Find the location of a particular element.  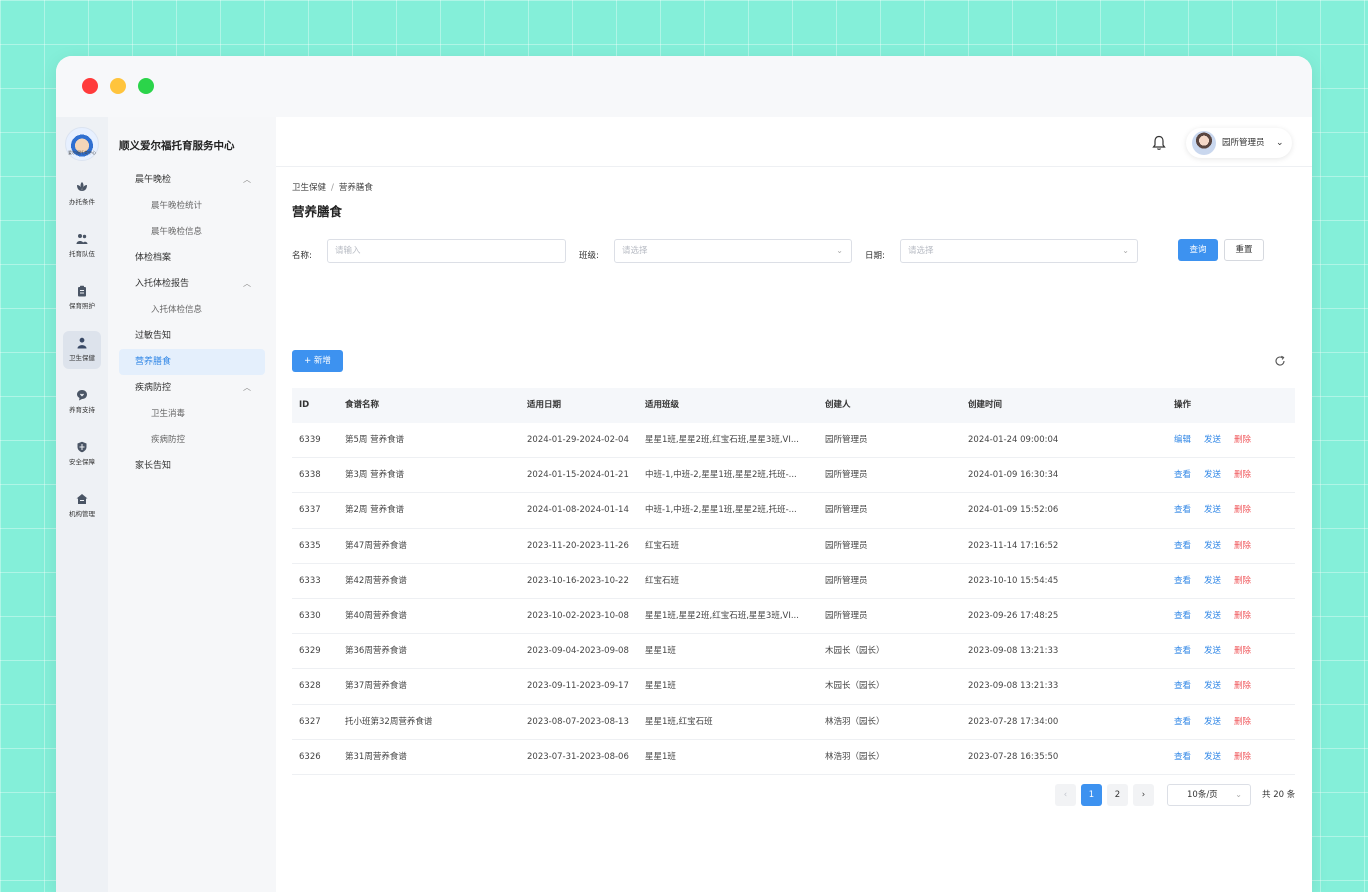

close-window-button is located at coordinates (90, 86).